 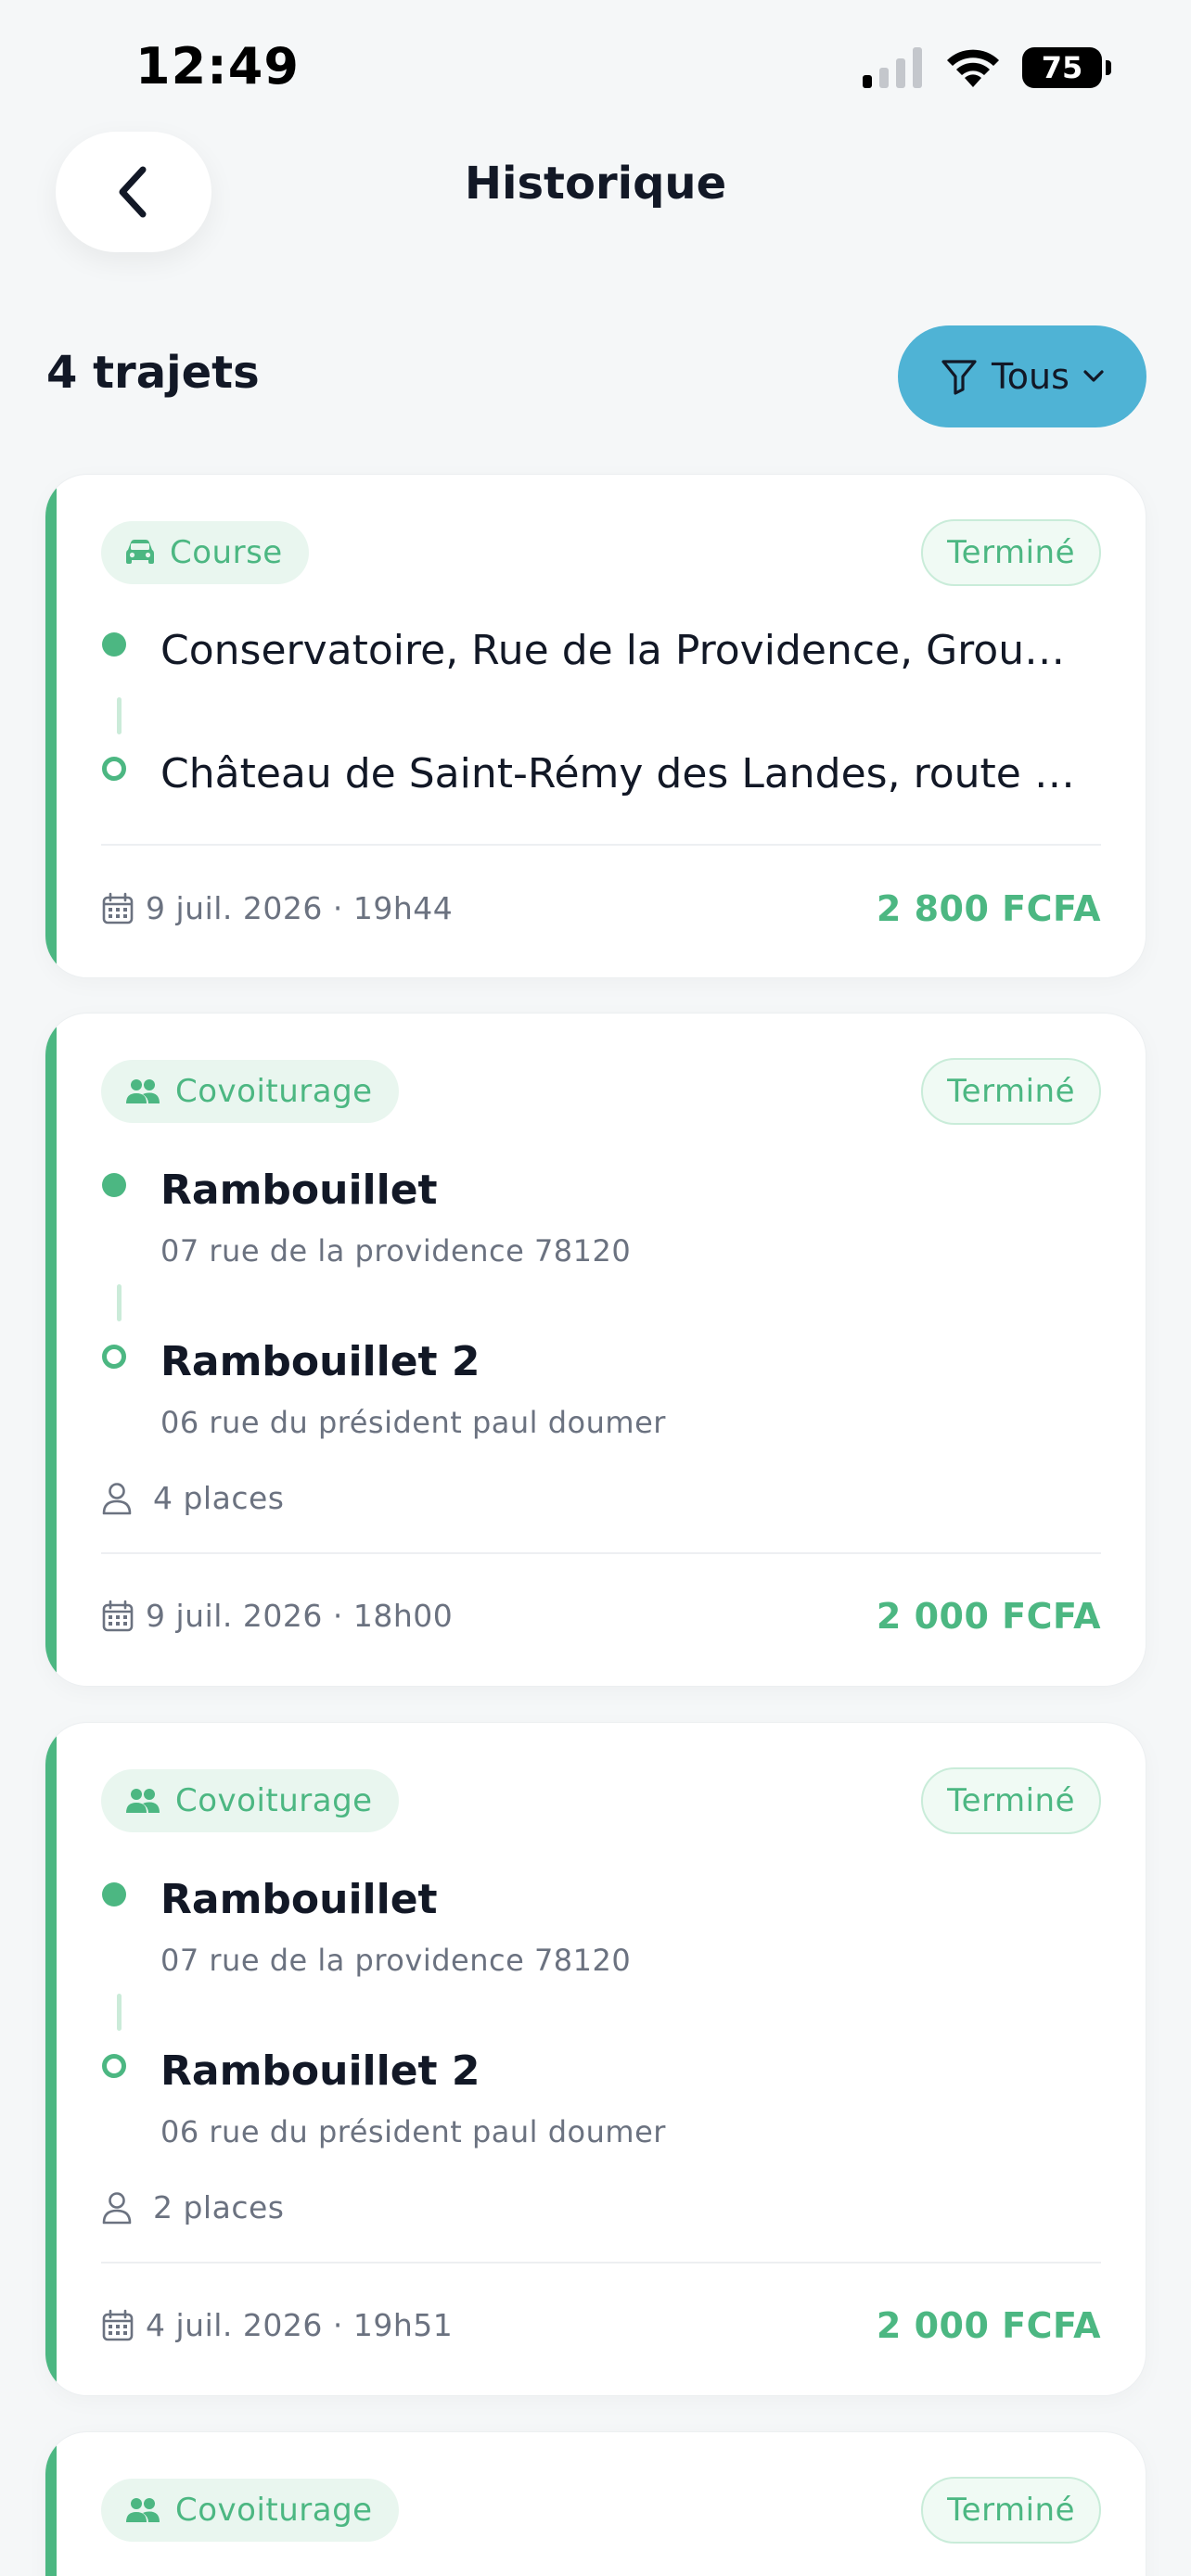 I want to click on seats-text: 2 places, so click(x=219, y=2207).